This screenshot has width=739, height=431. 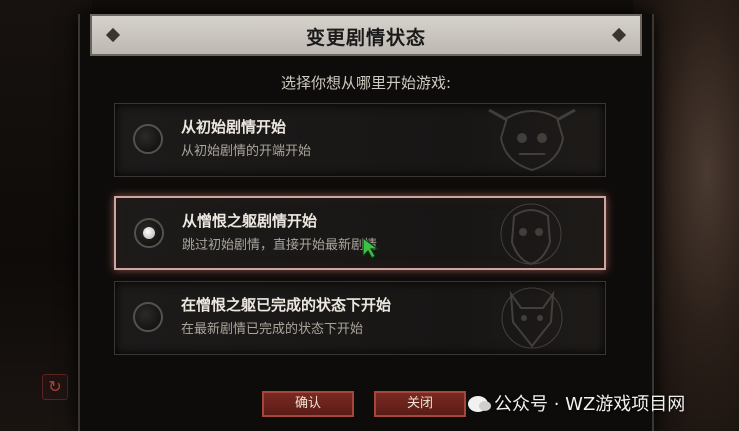 What do you see at coordinates (272, 329) in the screenshot?
I see `option-description: 在最新剧情已完成的状态下开始` at bounding box center [272, 329].